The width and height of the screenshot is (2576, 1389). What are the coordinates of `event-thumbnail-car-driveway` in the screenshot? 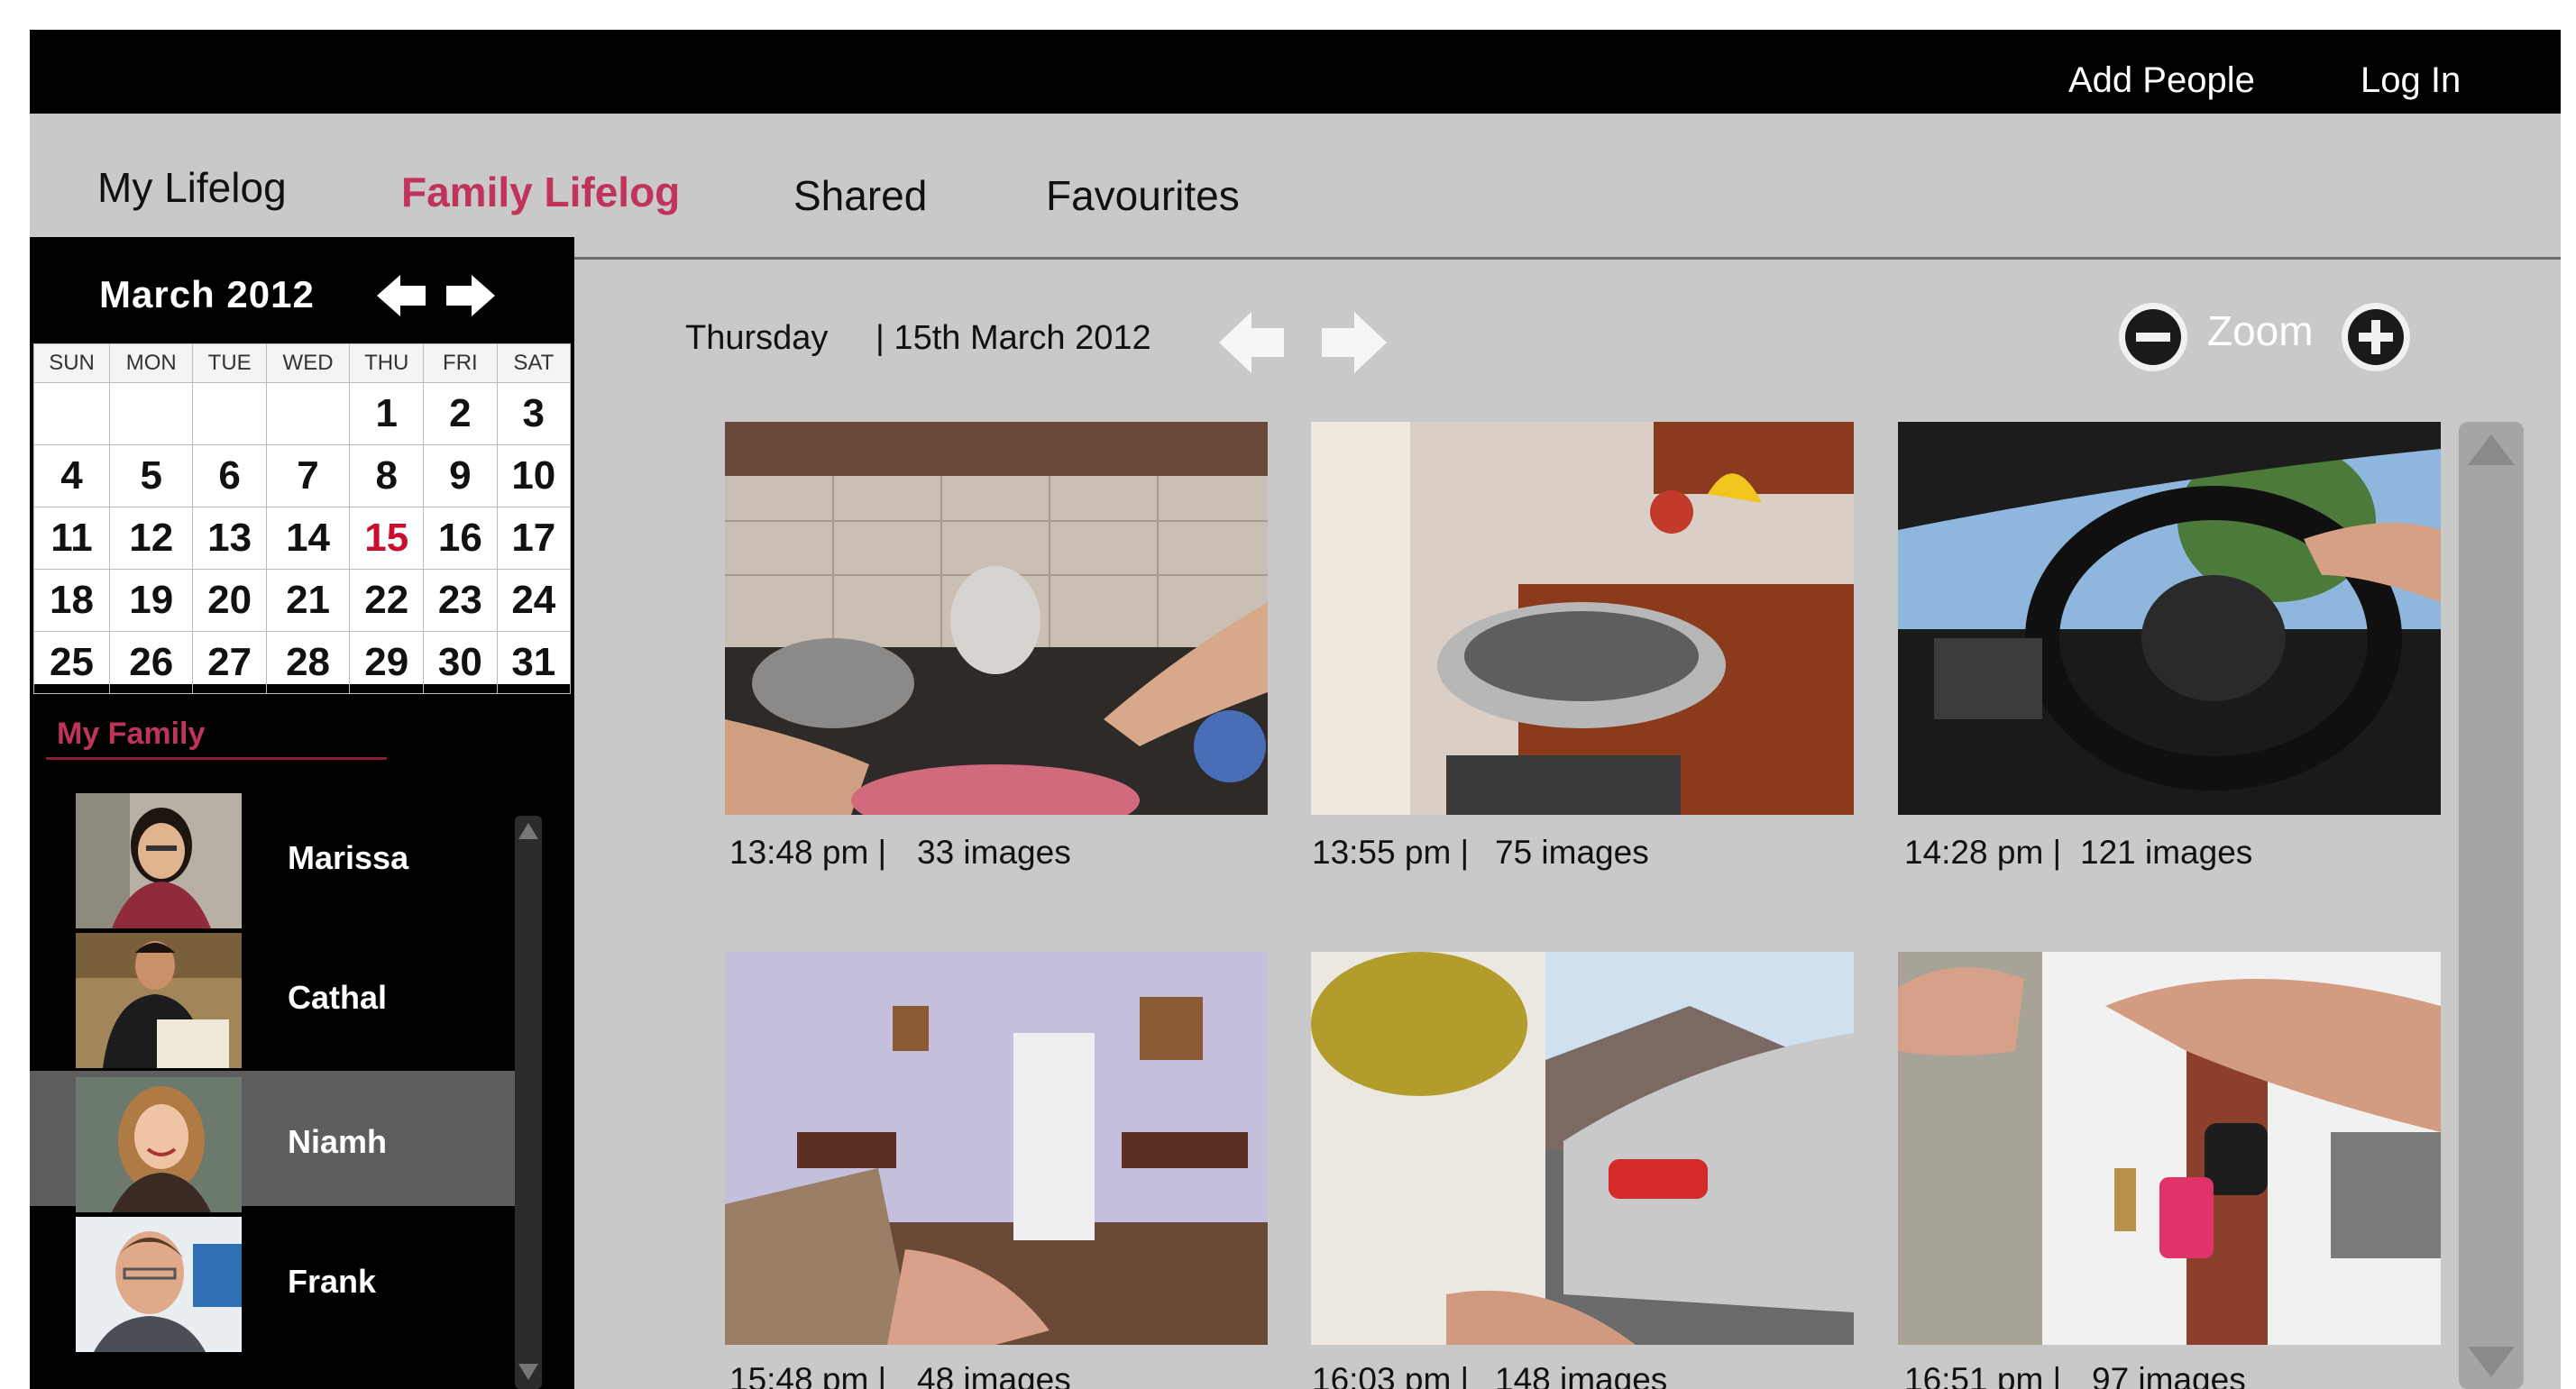 It's located at (1582, 1148).